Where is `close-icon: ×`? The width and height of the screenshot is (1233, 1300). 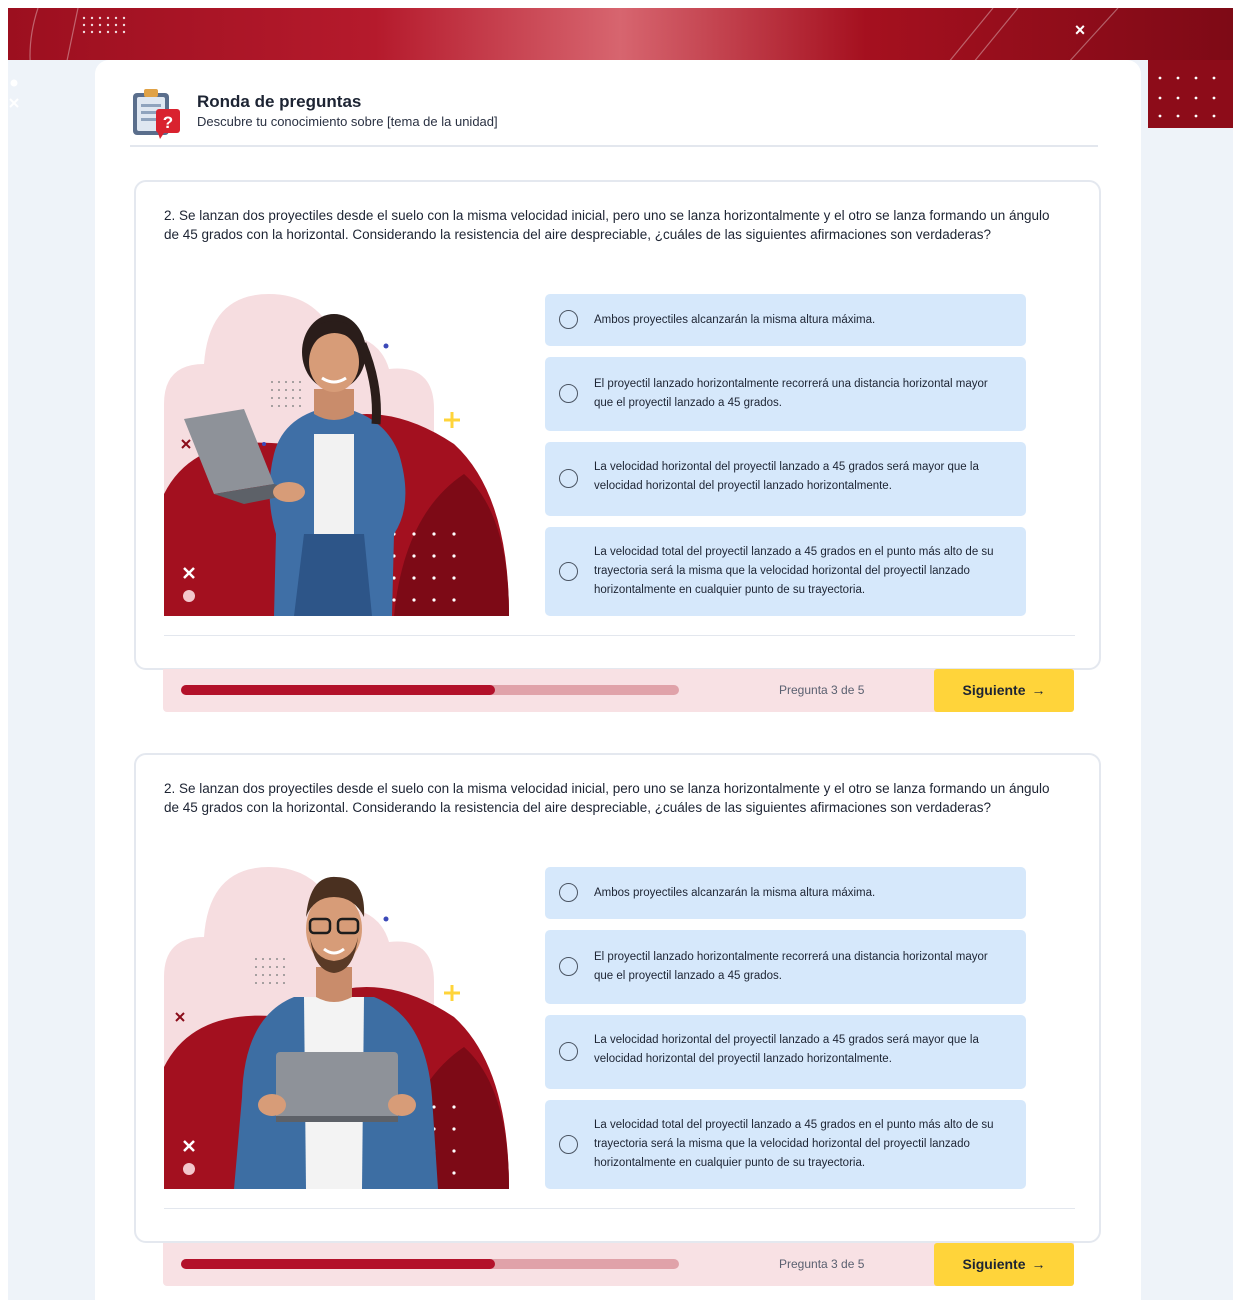
close-icon: × is located at coordinates (1080, 30).